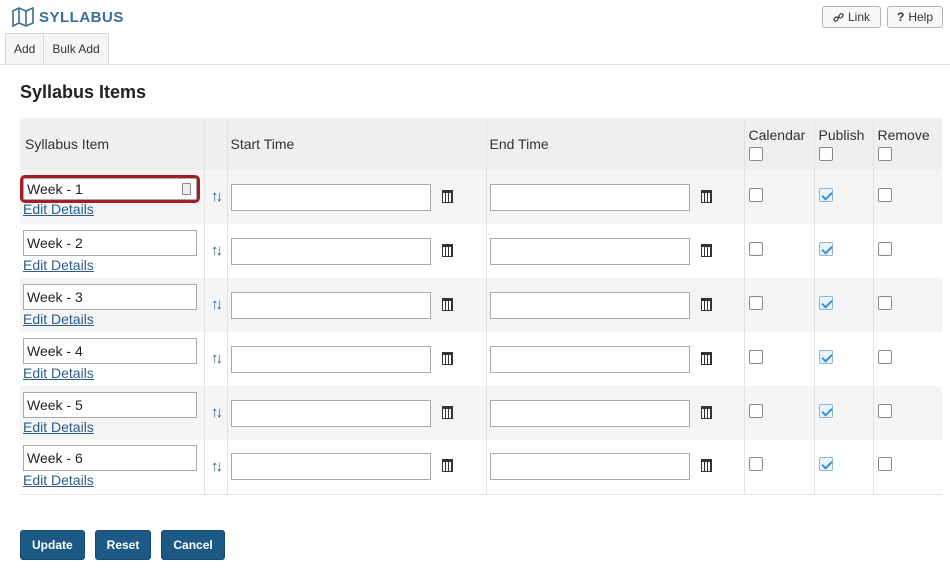 This screenshot has width=950, height=580. I want to click on publish-cell, so click(843, 359).